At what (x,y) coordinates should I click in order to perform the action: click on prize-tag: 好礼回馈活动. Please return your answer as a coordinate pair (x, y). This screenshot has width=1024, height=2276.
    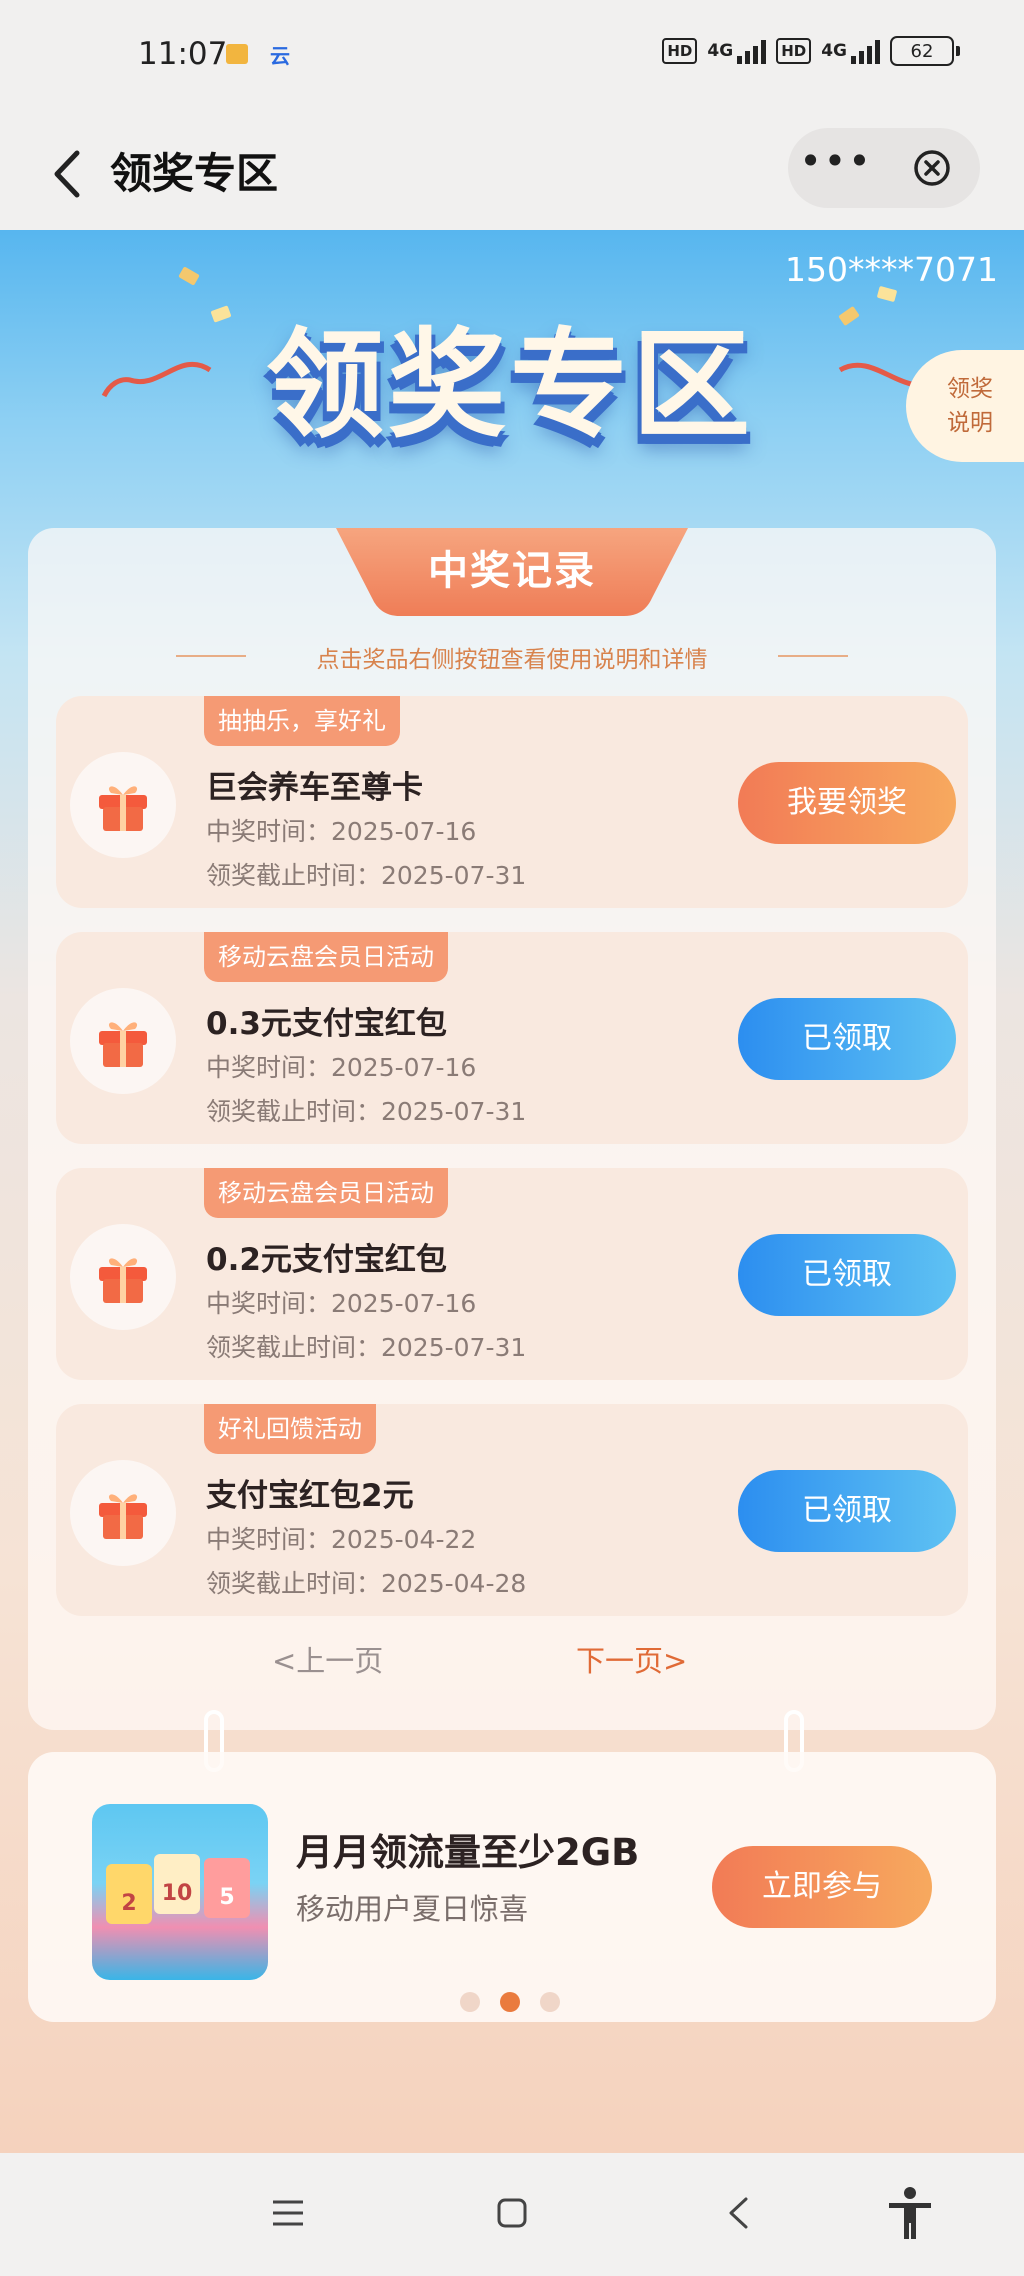
    Looking at the image, I should click on (290, 1429).